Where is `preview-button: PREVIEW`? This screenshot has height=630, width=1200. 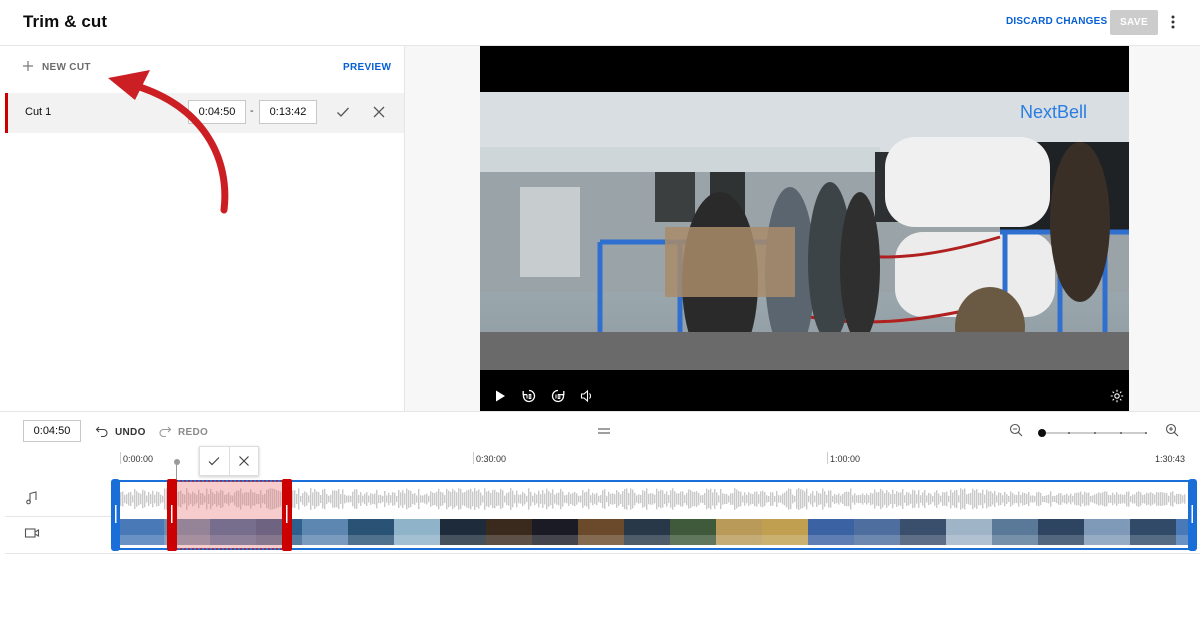
preview-button: PREVIEW is located at coordinates (367, 67).